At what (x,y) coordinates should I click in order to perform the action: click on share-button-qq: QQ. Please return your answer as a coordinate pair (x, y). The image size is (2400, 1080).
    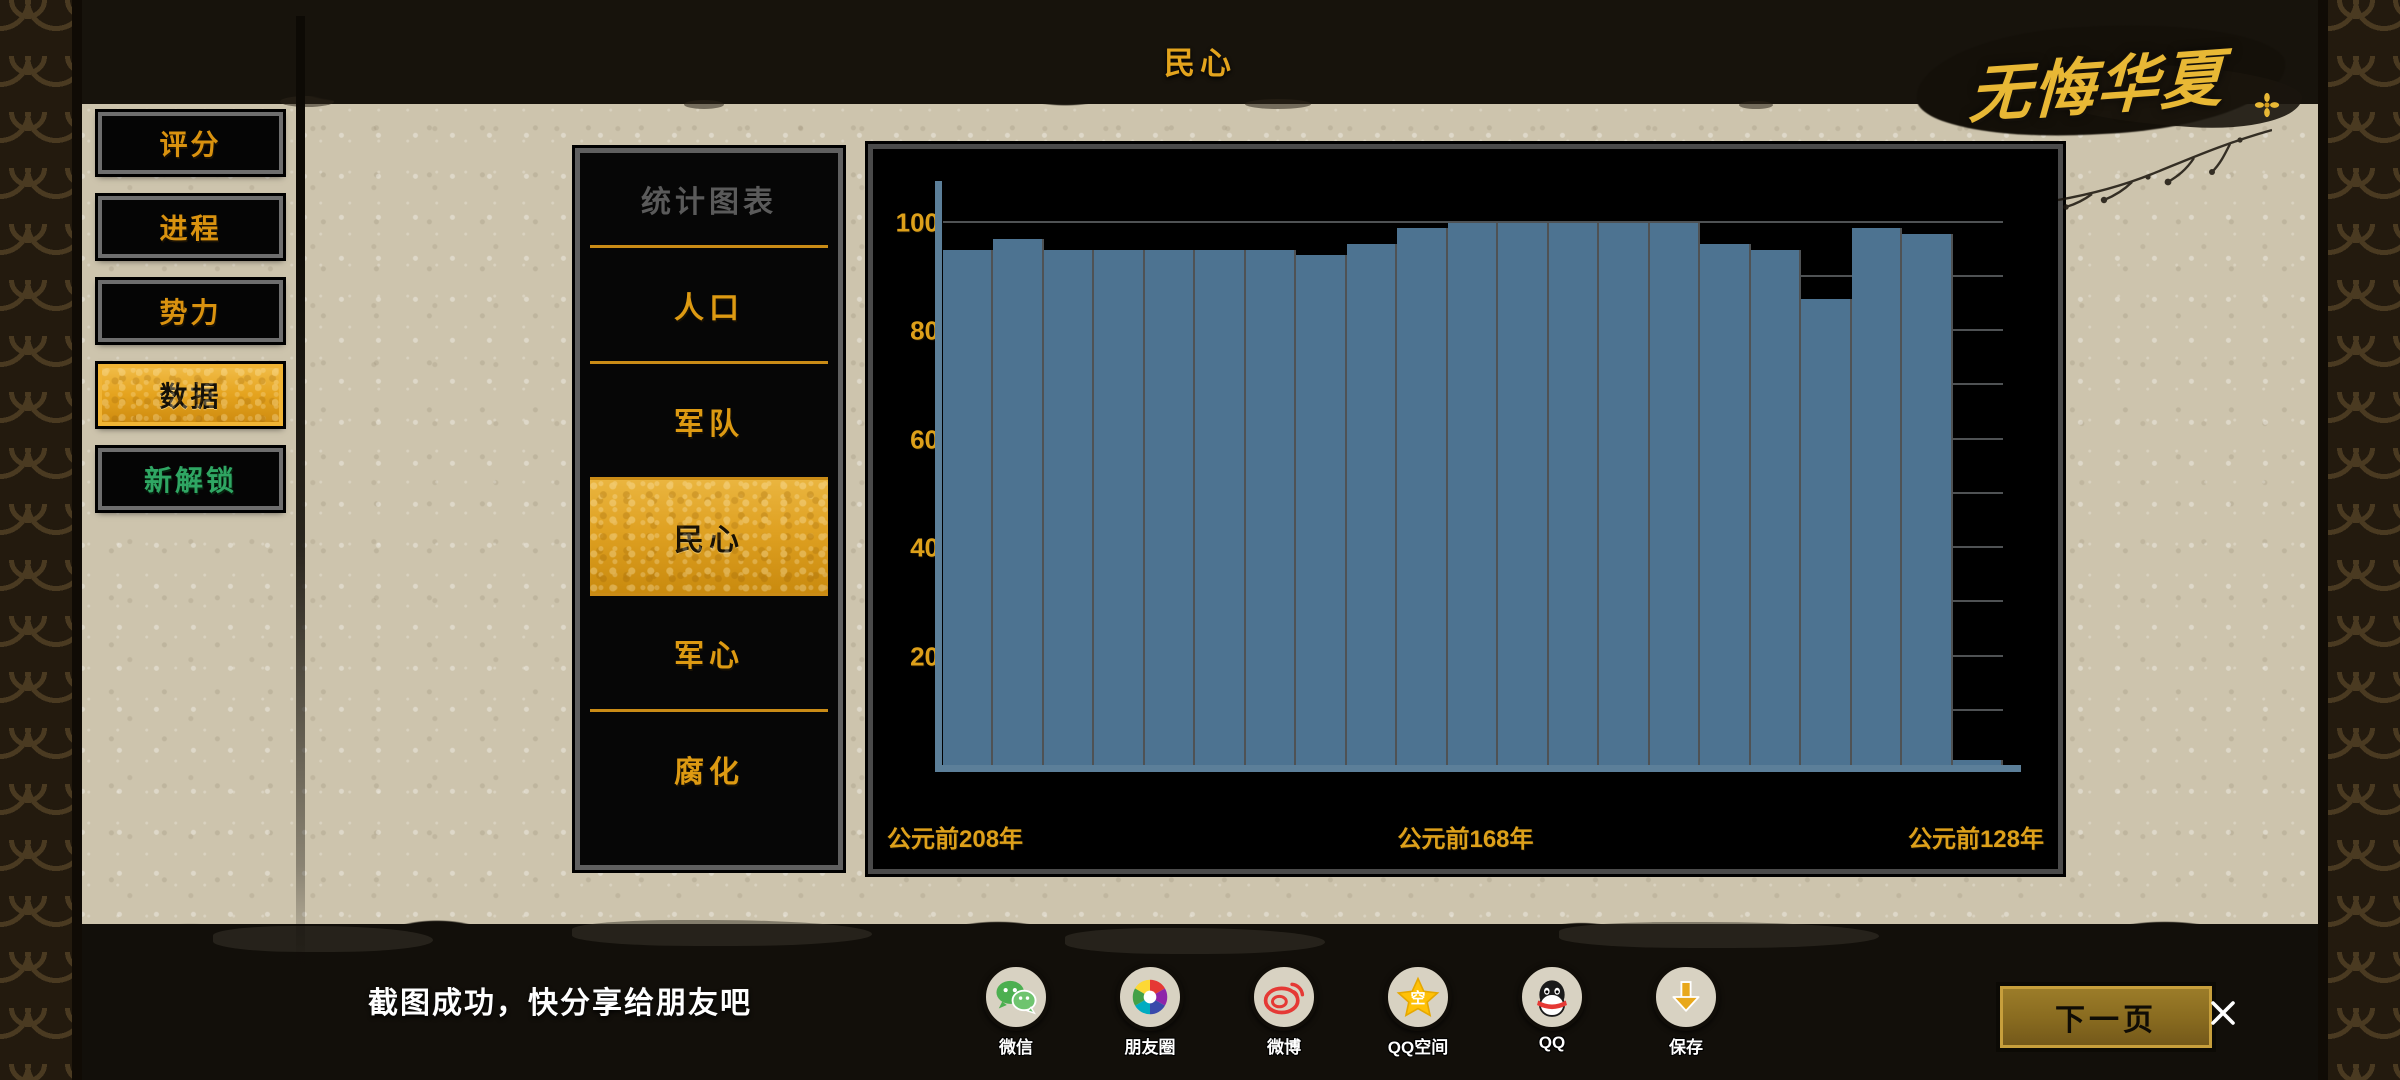
    Looking at the image, I should click on (1552, 1010).